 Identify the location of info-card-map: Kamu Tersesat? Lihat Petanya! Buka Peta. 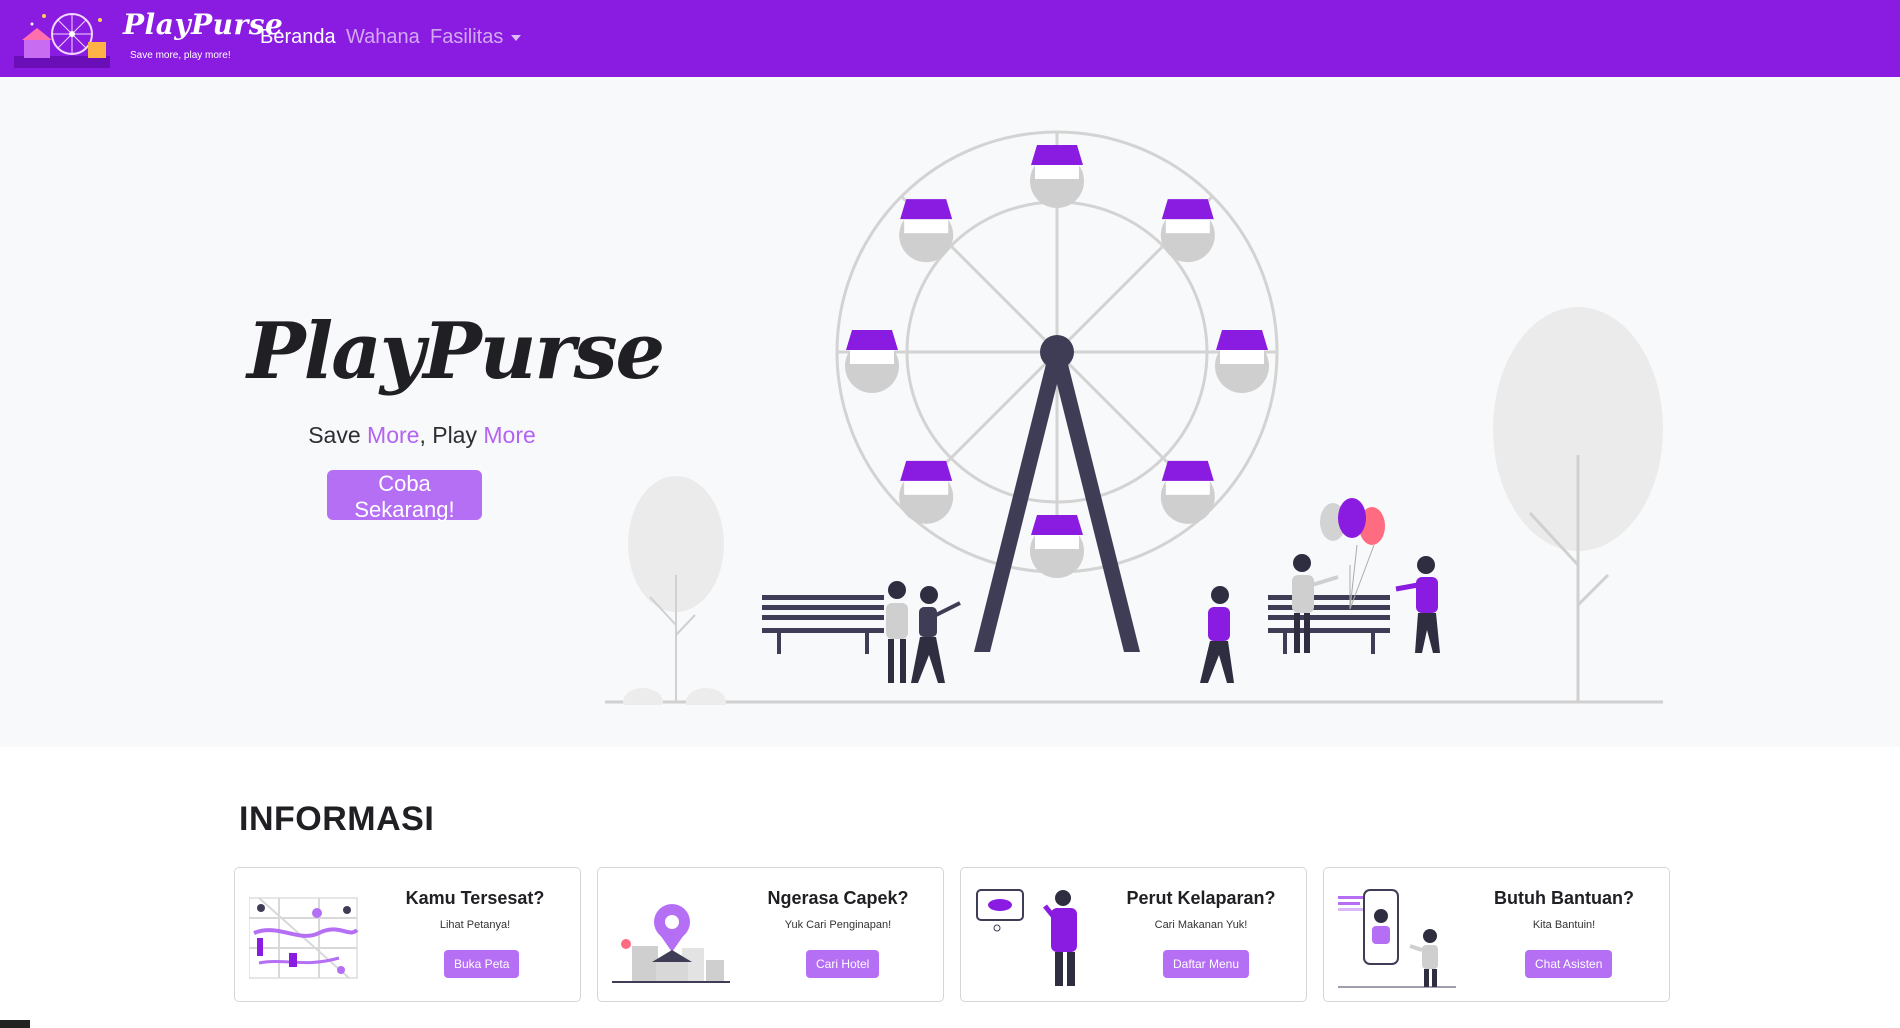
(407, 934).